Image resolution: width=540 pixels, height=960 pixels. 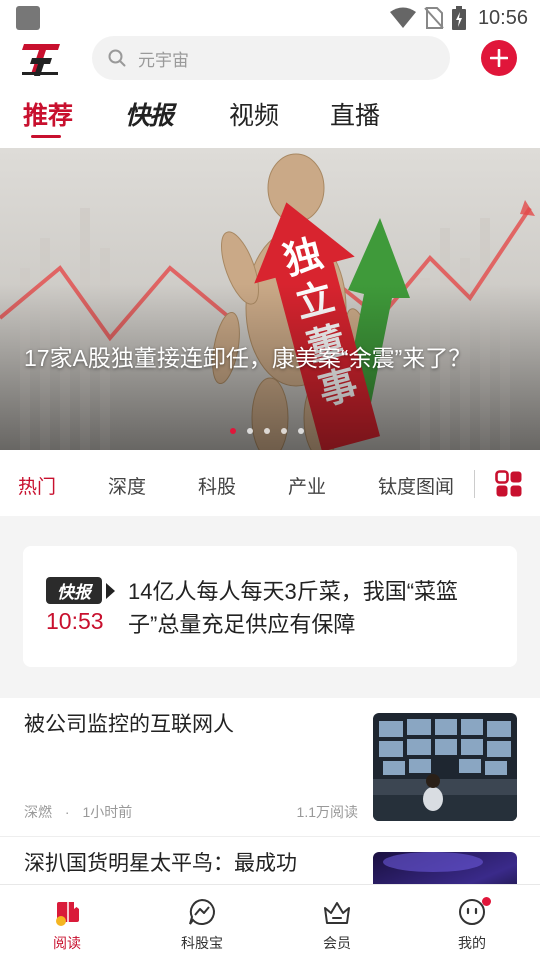 I want to click on flash-news-text: 14亿人每人每天3斤菜，我国“菜篮子”总量充足供应有保障, so click(x=313, y=608).